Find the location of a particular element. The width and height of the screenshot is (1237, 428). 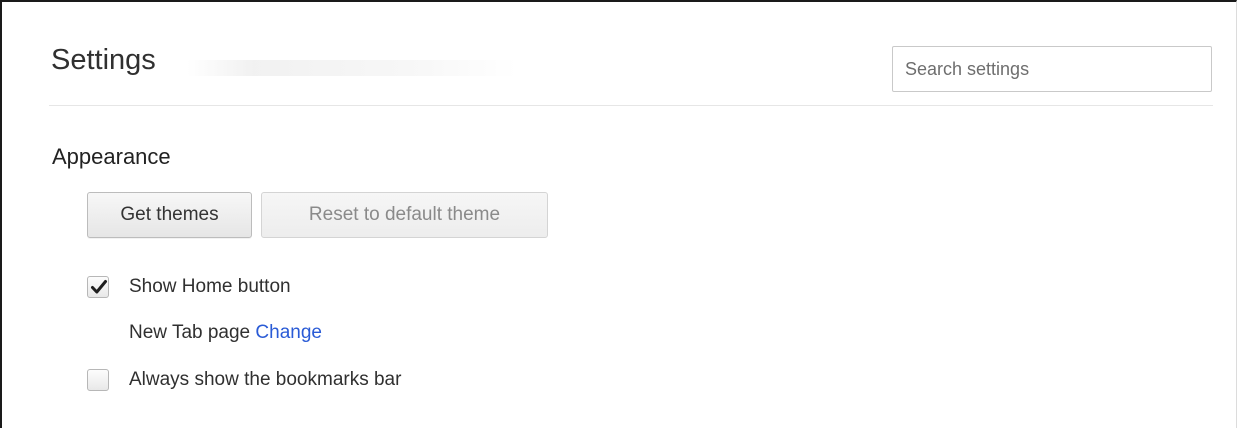

bookmarks-bar-row: Always show the bookmarks bar is located at coordinates (244, 380).